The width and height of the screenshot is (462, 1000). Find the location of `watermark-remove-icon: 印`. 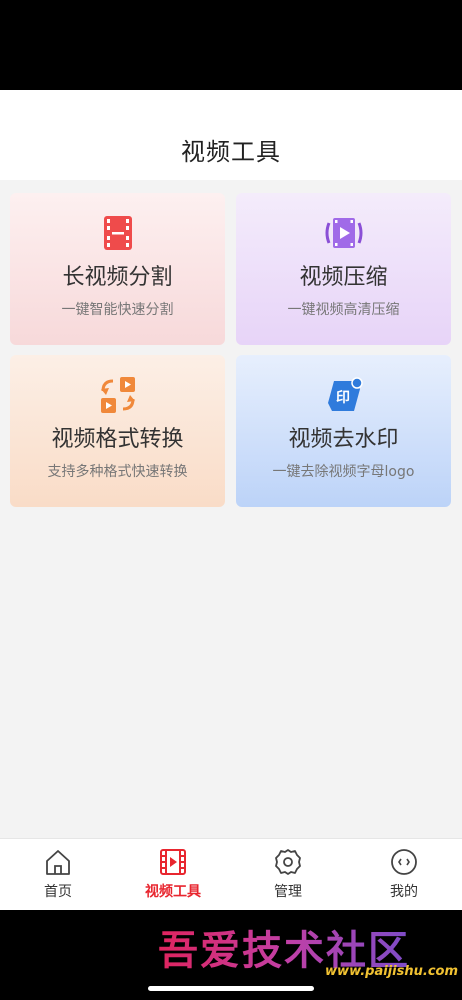

watermark-remove-icon: 印 is located at coordinates (345, 394).